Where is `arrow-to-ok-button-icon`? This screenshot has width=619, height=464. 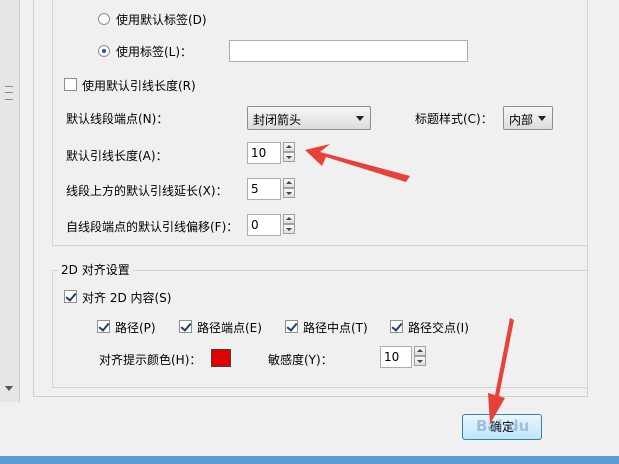
arrow-to-ok-button-icon is located at coordinates (501, 371).